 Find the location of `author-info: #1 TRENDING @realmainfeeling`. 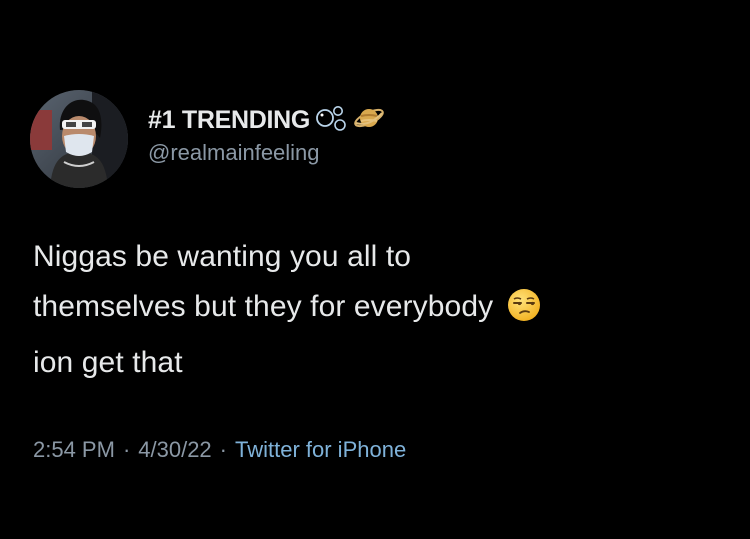

author-info: #1 TRENDING @realmainfeeling is located at coordinates (267, 134).